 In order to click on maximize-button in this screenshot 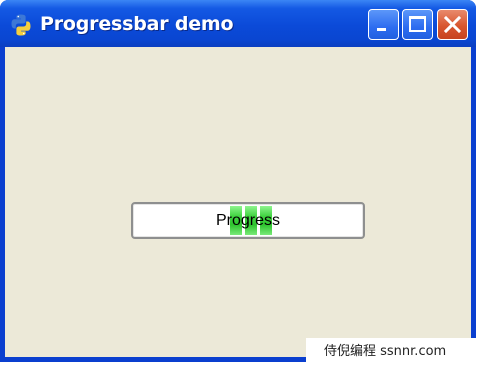, I will do `click(417, 24)`.